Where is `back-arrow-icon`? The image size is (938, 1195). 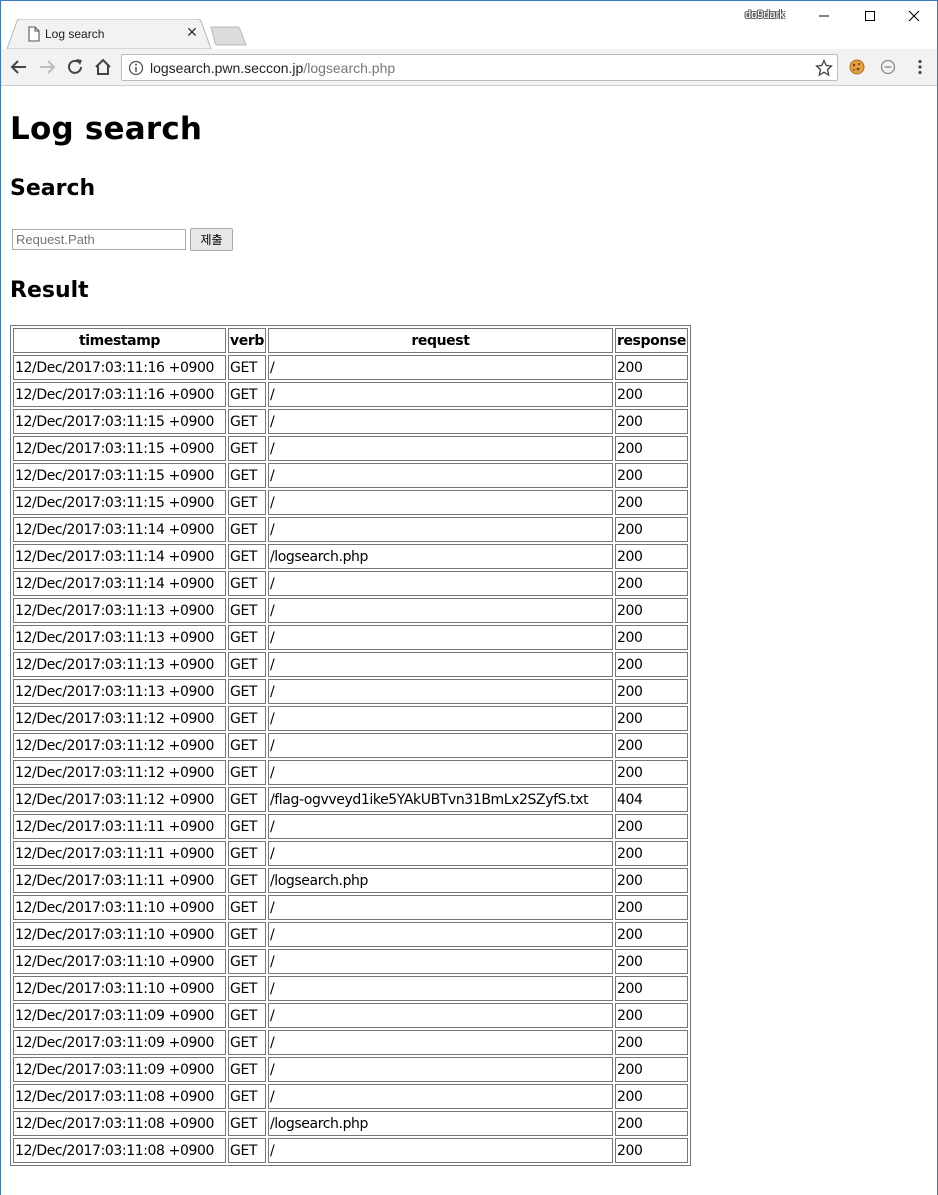
back-arrow-icon is located at coordinates (19, 67).